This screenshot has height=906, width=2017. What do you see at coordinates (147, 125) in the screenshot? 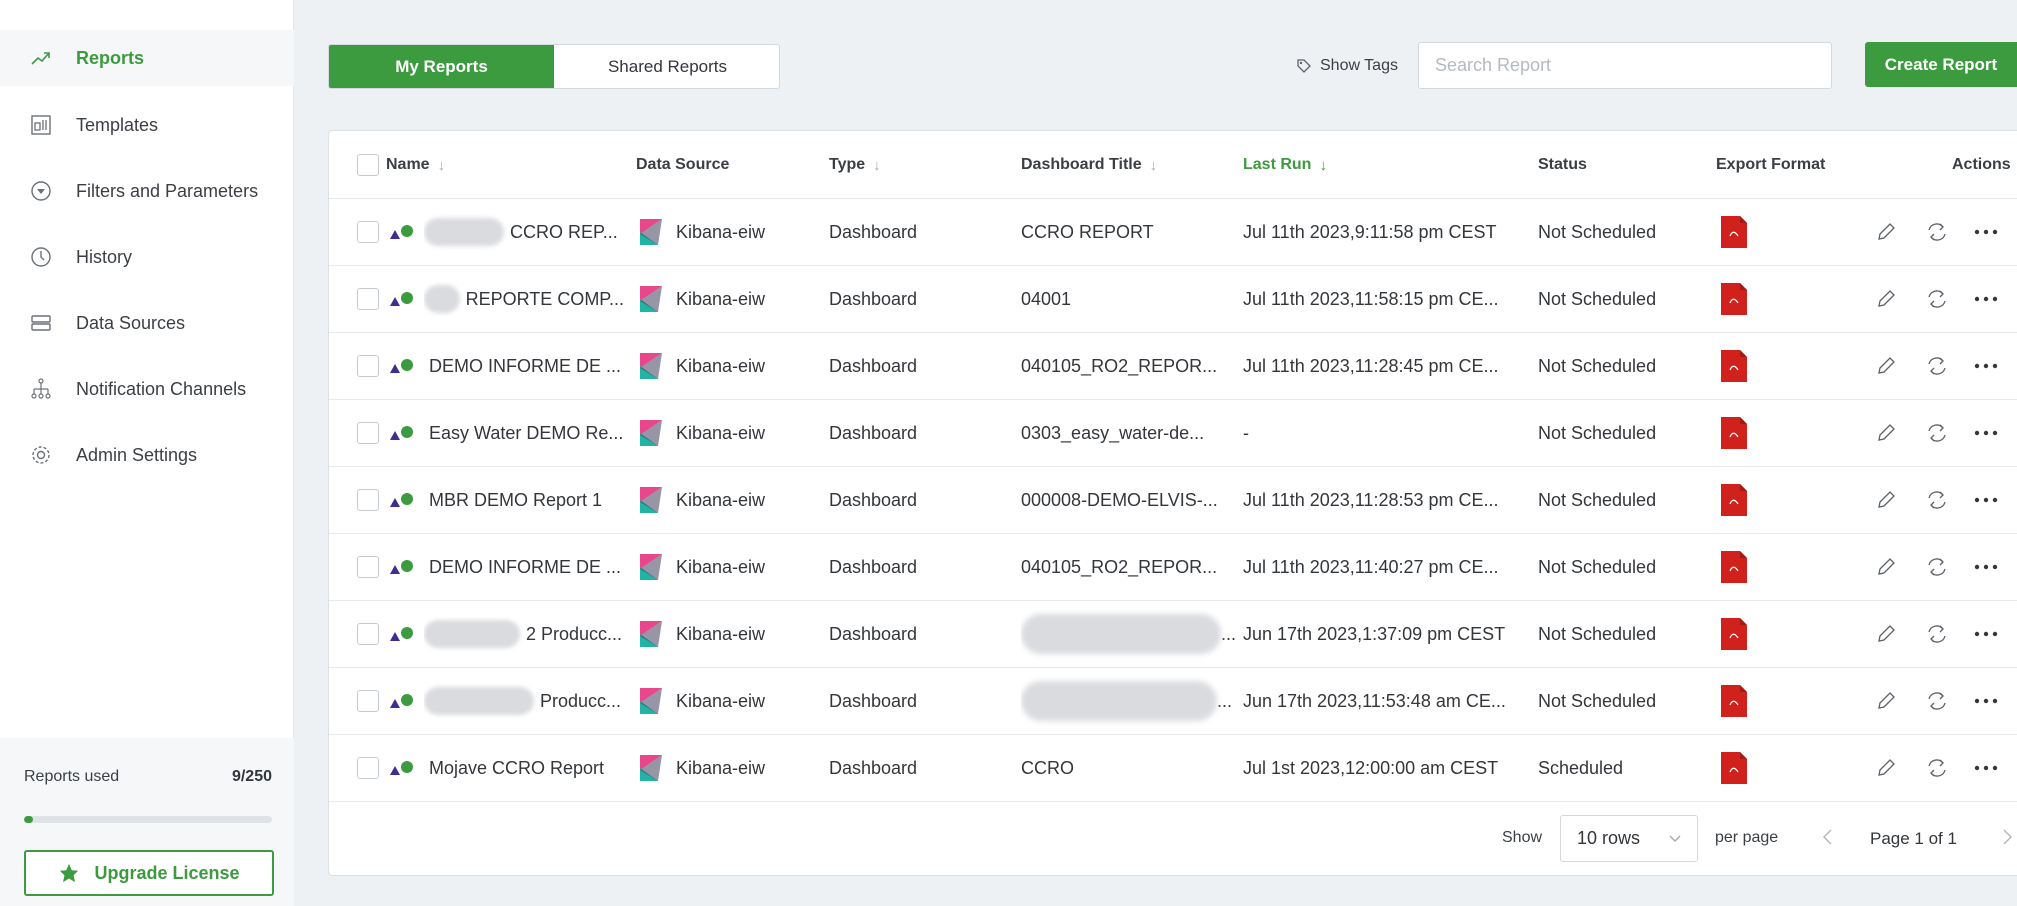
I see `sidebar-item-templates: Templates` at bounding box center [147, 125].